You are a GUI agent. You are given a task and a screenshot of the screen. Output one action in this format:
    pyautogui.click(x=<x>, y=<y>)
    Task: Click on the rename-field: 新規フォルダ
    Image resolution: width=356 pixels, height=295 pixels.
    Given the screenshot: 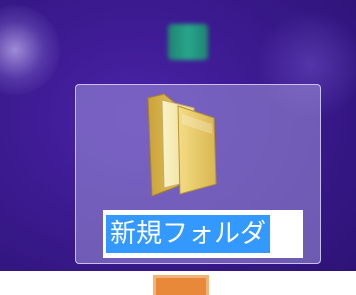 What is the action you would take?
    pyautogui.click(x=203, y=234)
    